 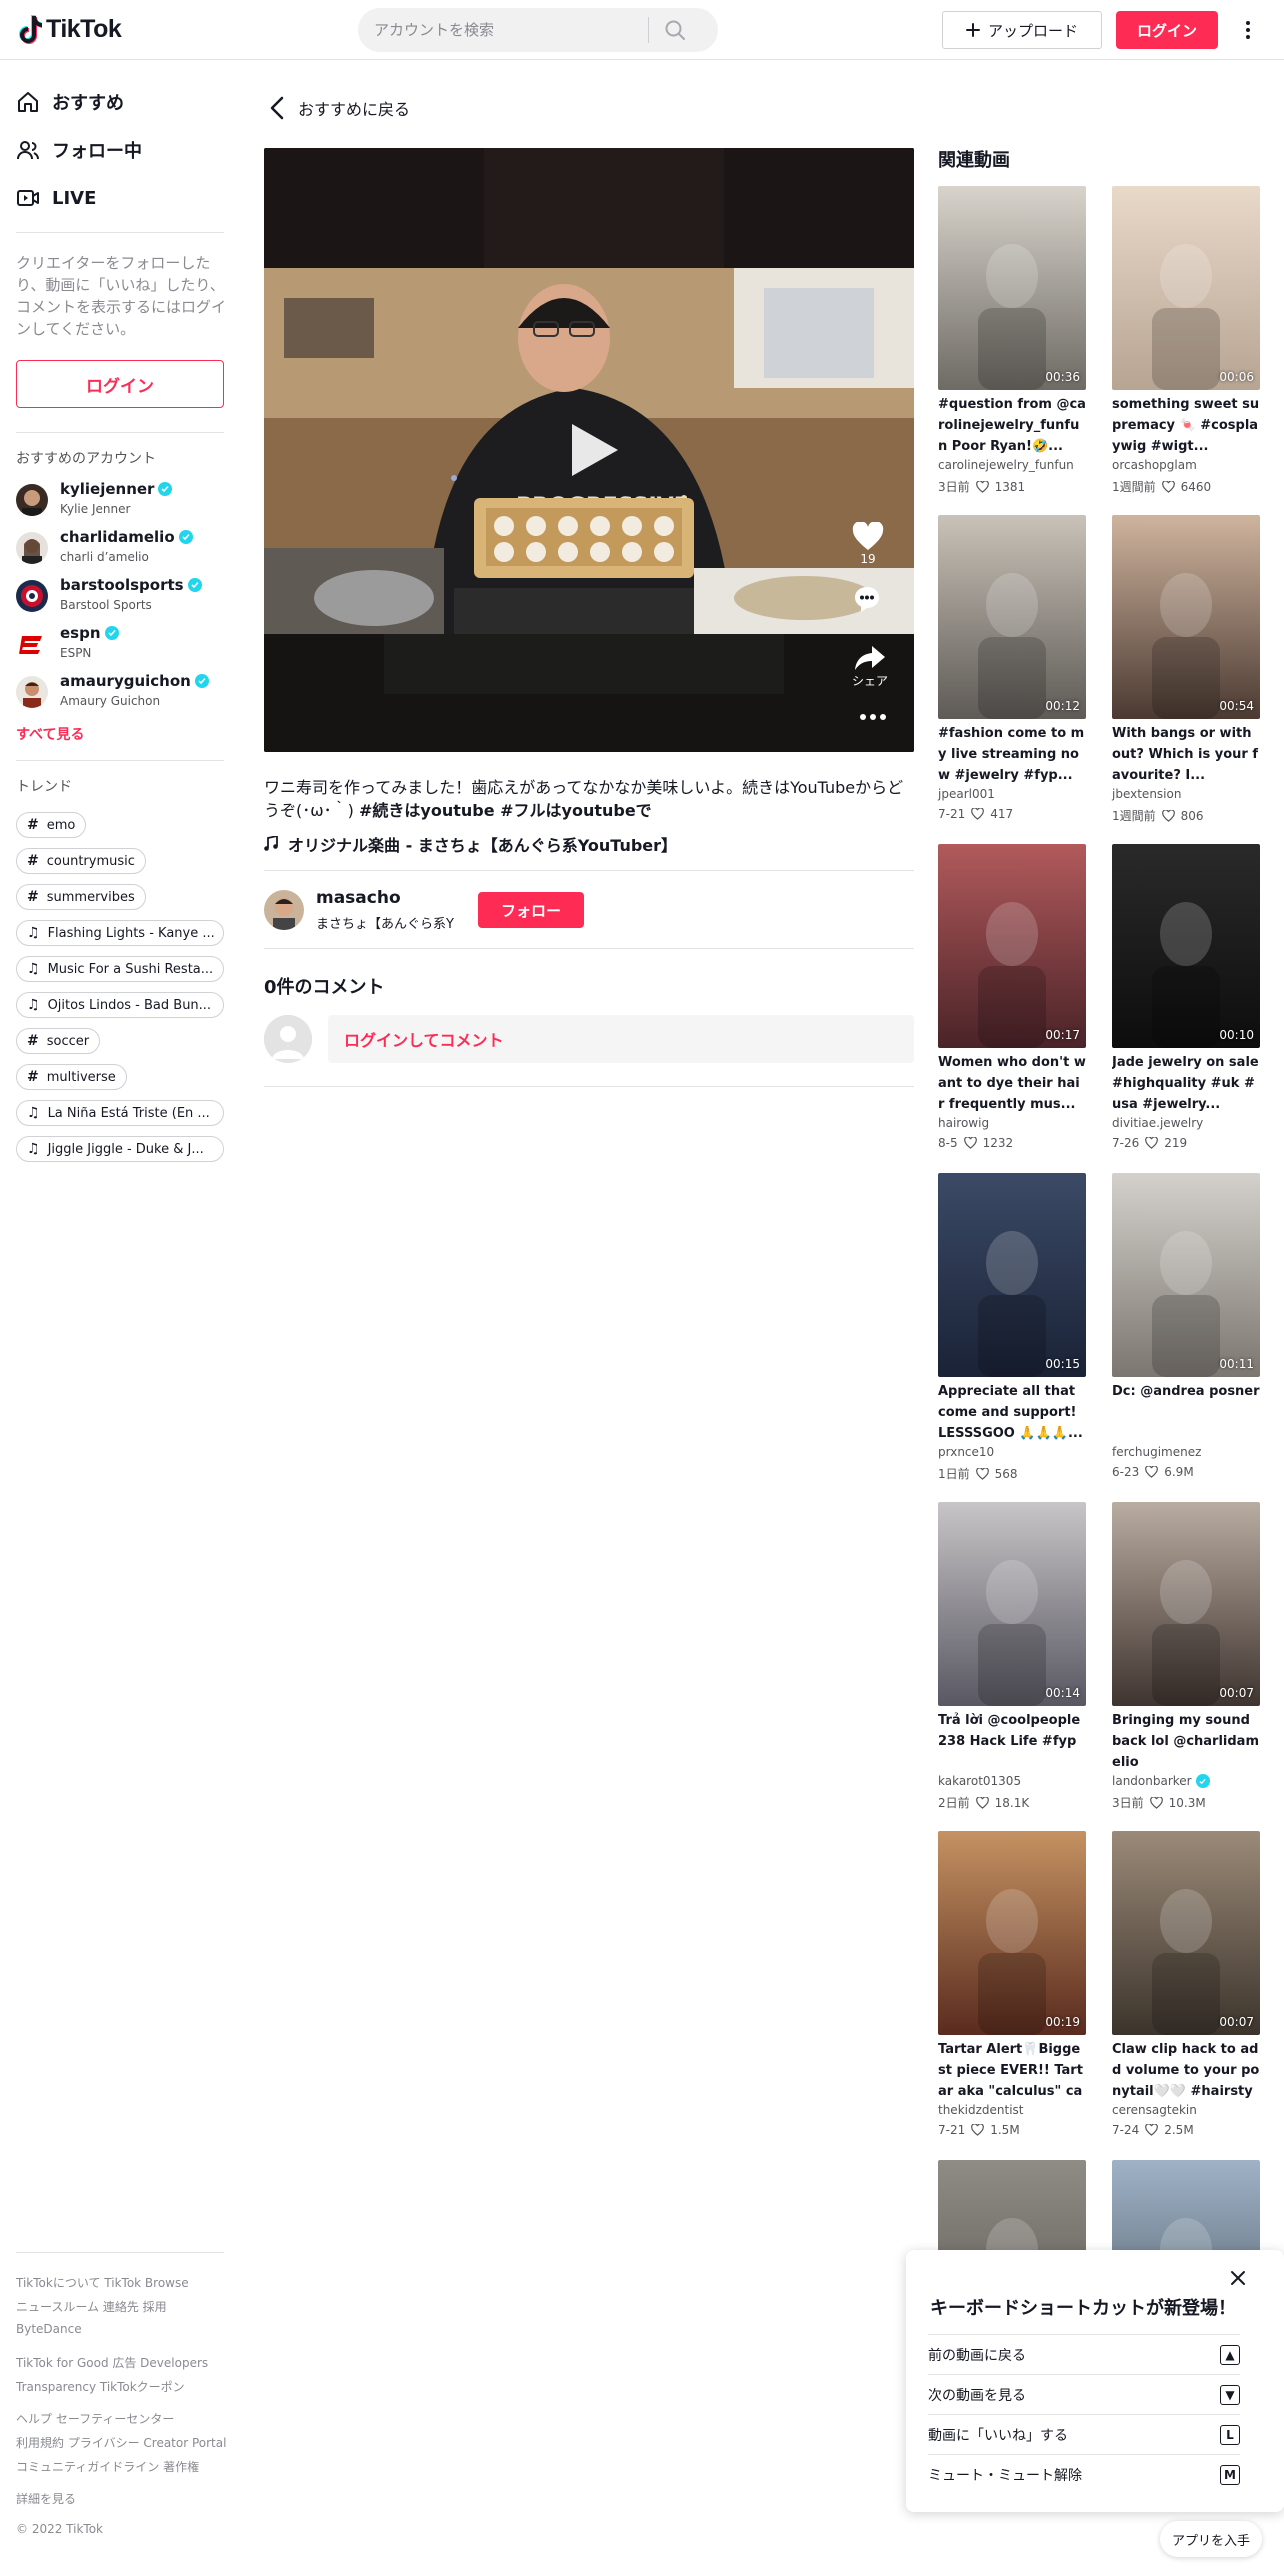 What do you see at coordinates (505, 810) in the screenshot?
I see `description-hashtags: #続きはyoutube #フルはyoutubeで` at bounding box center [505, 810].